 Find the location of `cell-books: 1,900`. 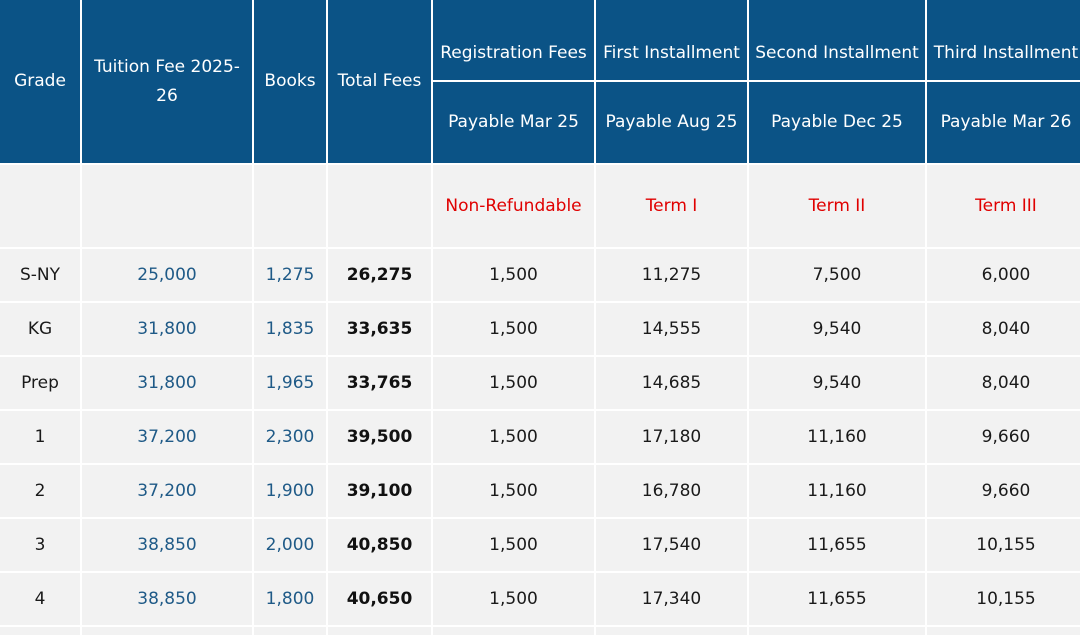

cell-books: 1,900 is located at coordinates (290, 491).